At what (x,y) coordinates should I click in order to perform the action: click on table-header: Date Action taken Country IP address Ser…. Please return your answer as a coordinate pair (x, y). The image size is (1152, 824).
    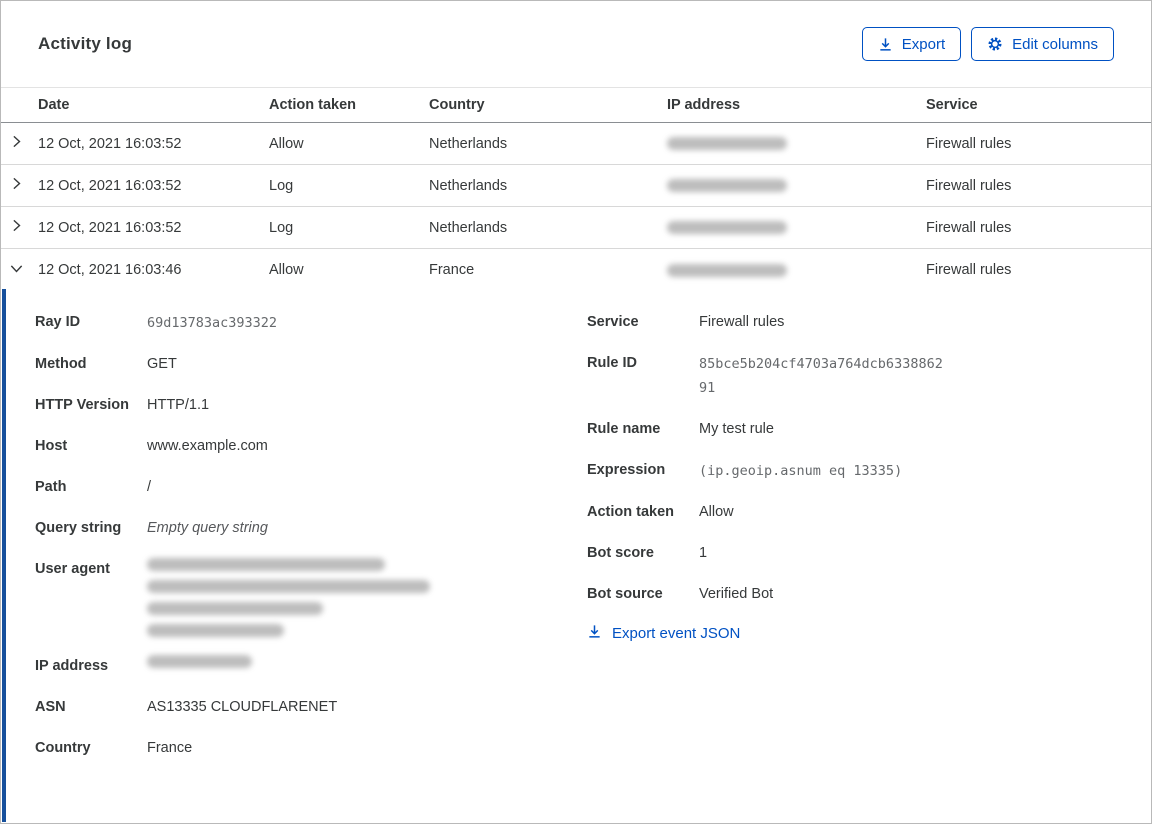
    Looking at the image, I should click on (576, 105).